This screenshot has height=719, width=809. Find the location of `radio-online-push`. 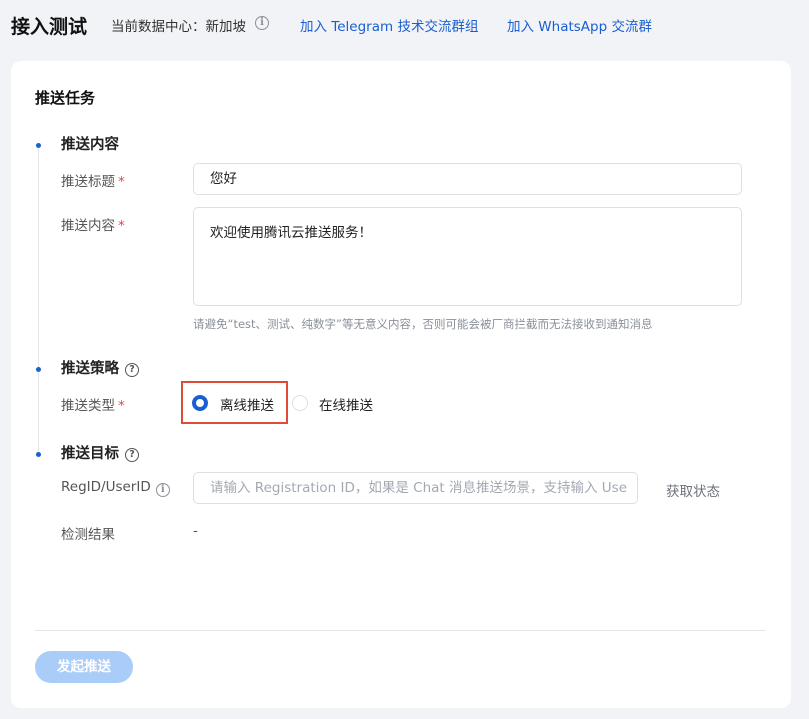

radio-online-push is located at coordinates (300, 403).